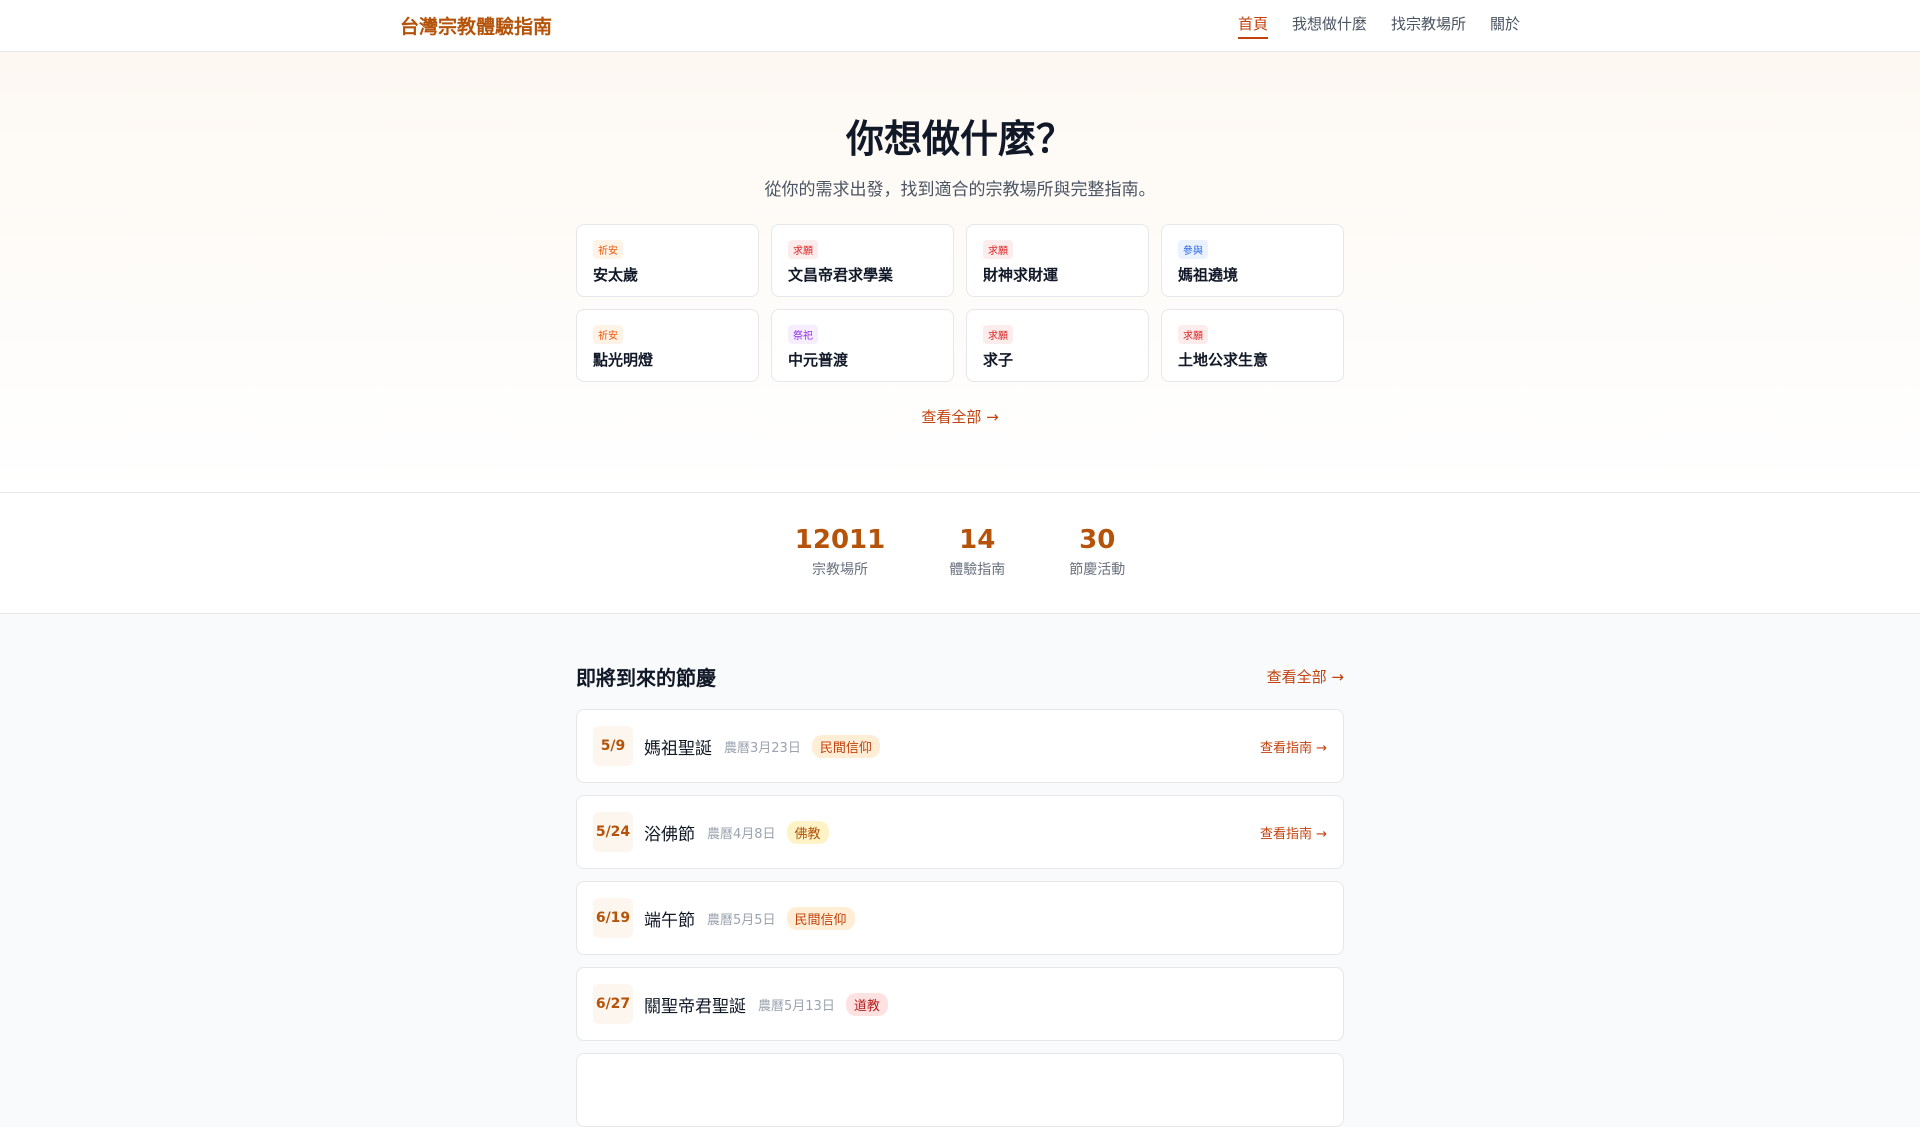 Image resolution: width=1920 pixels, height=1127 pixels. Describe the element at coordinates (1252, 260) in the screenshot. I see `activity-card: 參與 媽祖遶境` at that location.